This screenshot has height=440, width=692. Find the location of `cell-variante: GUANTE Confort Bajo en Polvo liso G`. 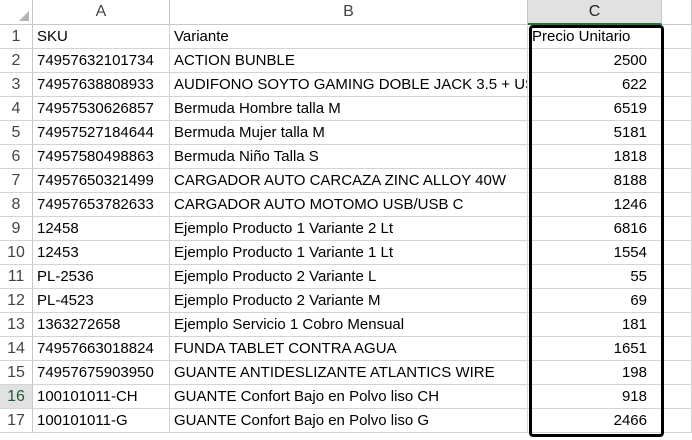

cell-variante: GUANTE Confort Bajo en Polvo liso G is located at coordinates (349, 421).